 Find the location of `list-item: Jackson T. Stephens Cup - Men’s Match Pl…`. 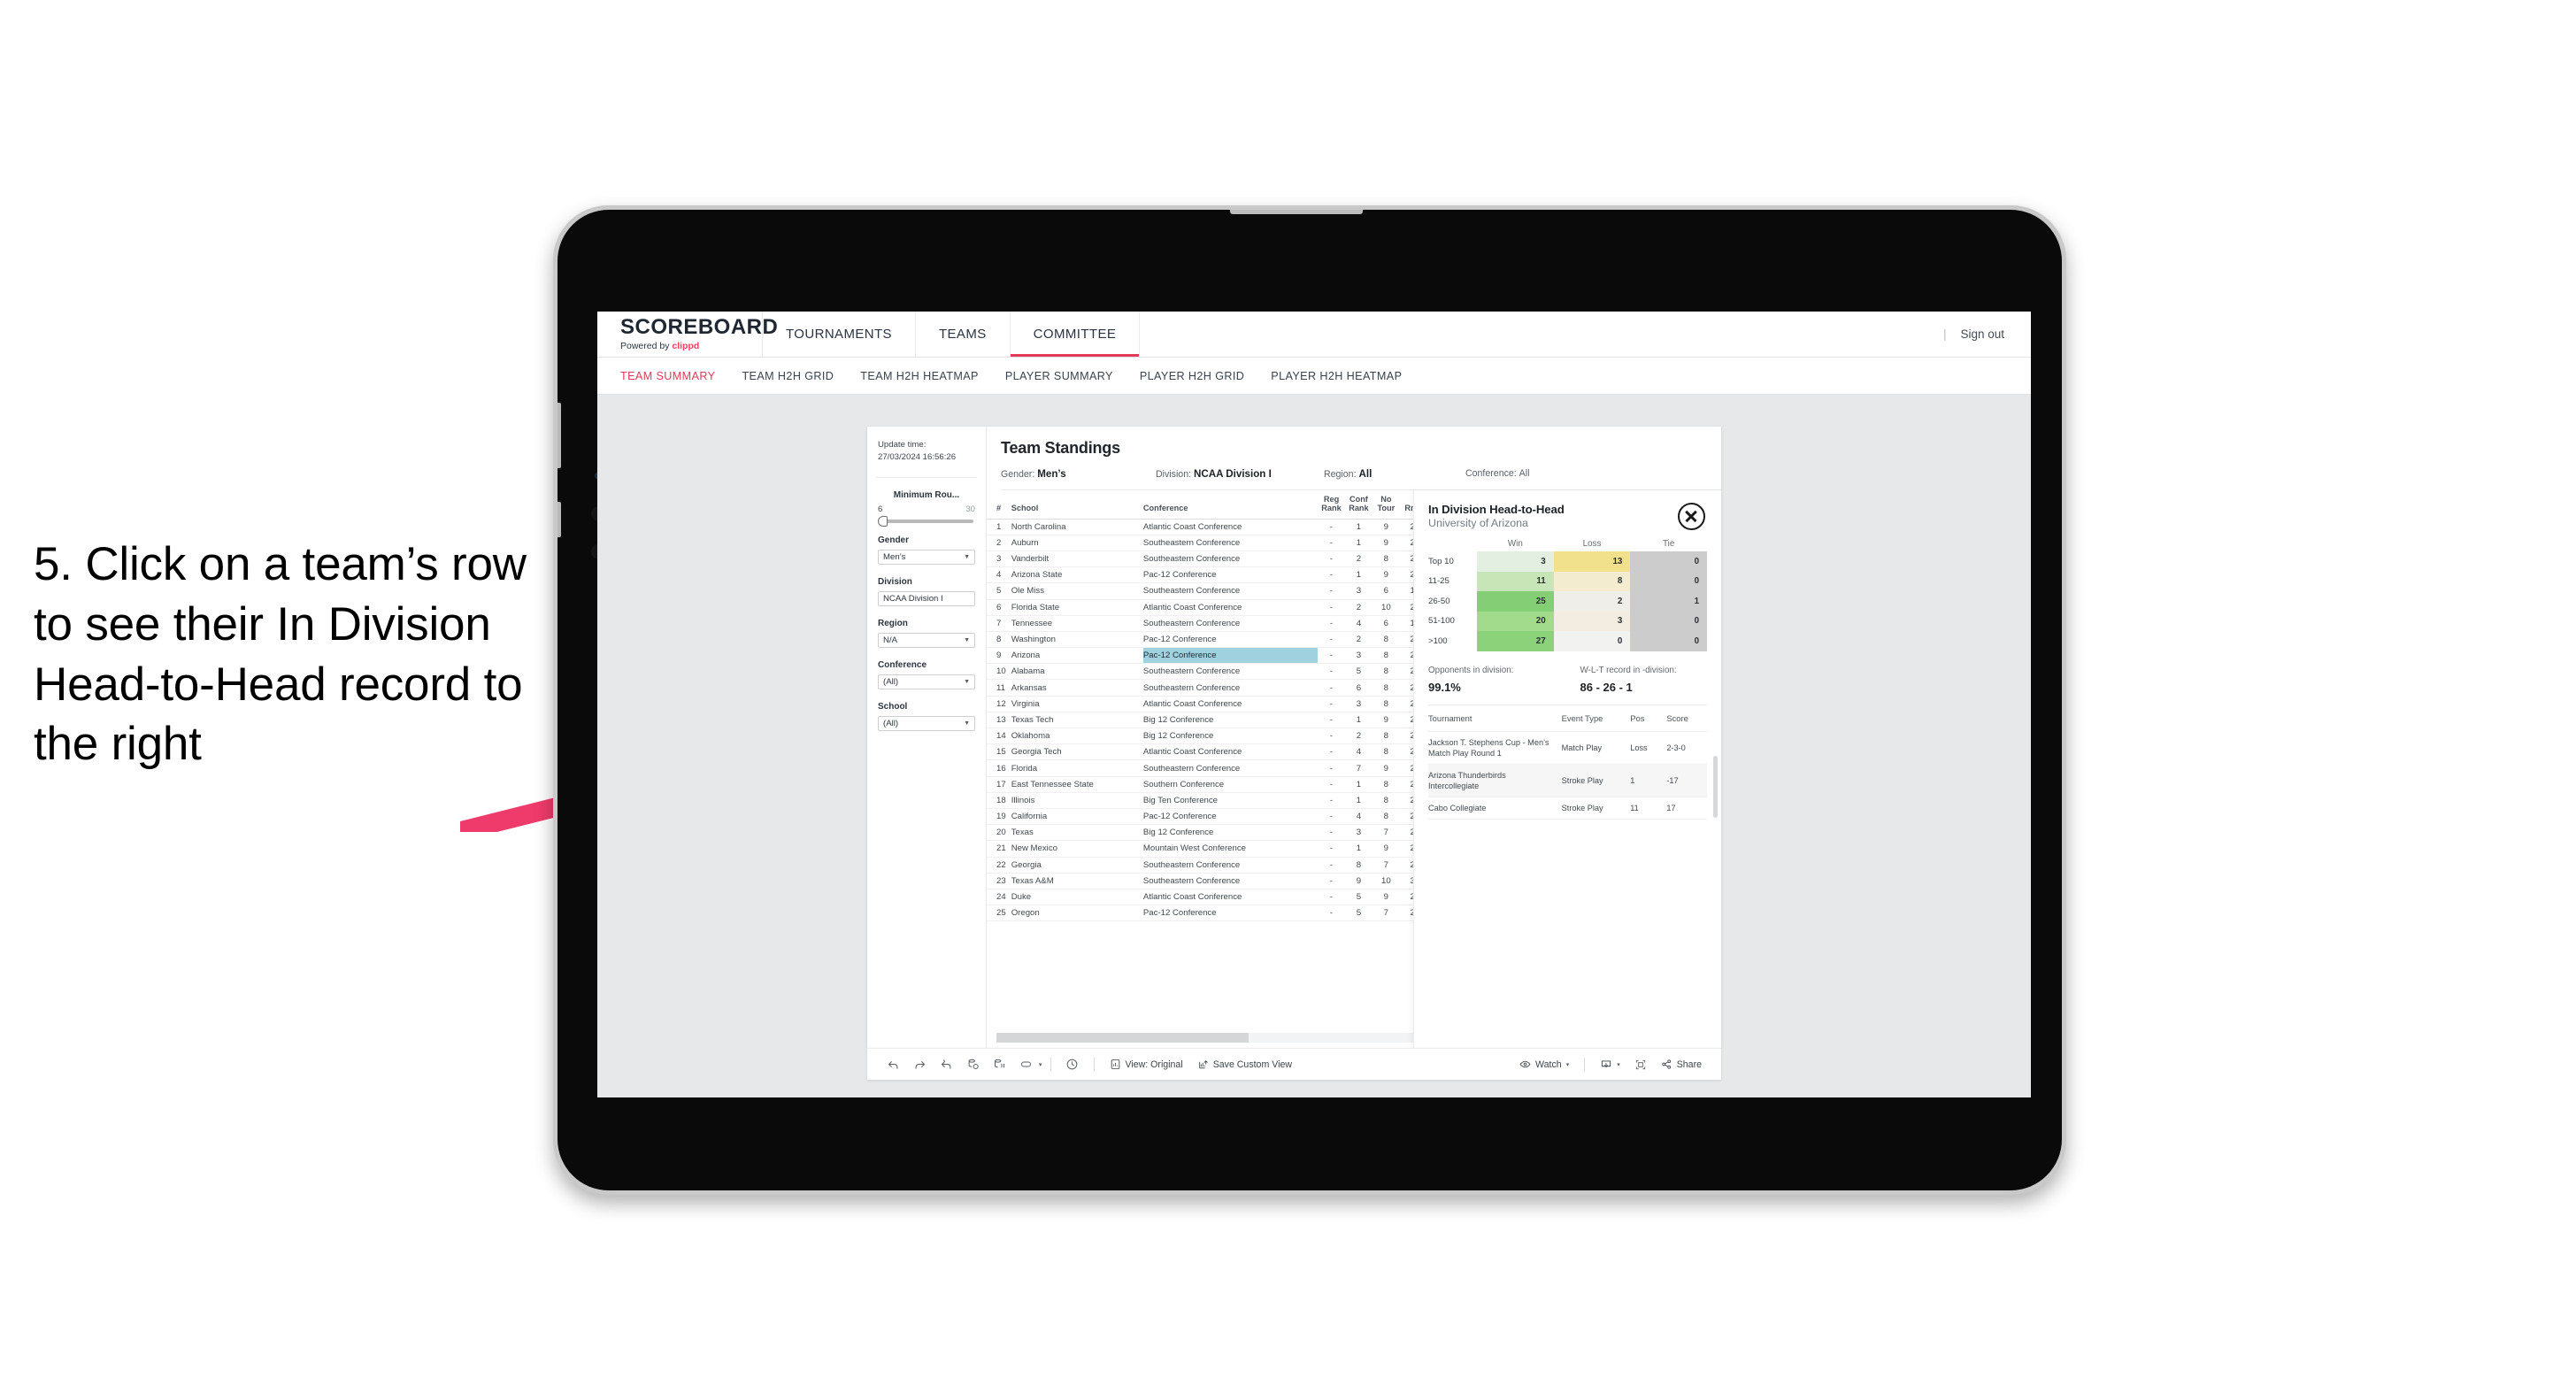

list-item: Jackson T. Stephens Cup - Men’s Match Pl… is located at coordinates (1567, 748).